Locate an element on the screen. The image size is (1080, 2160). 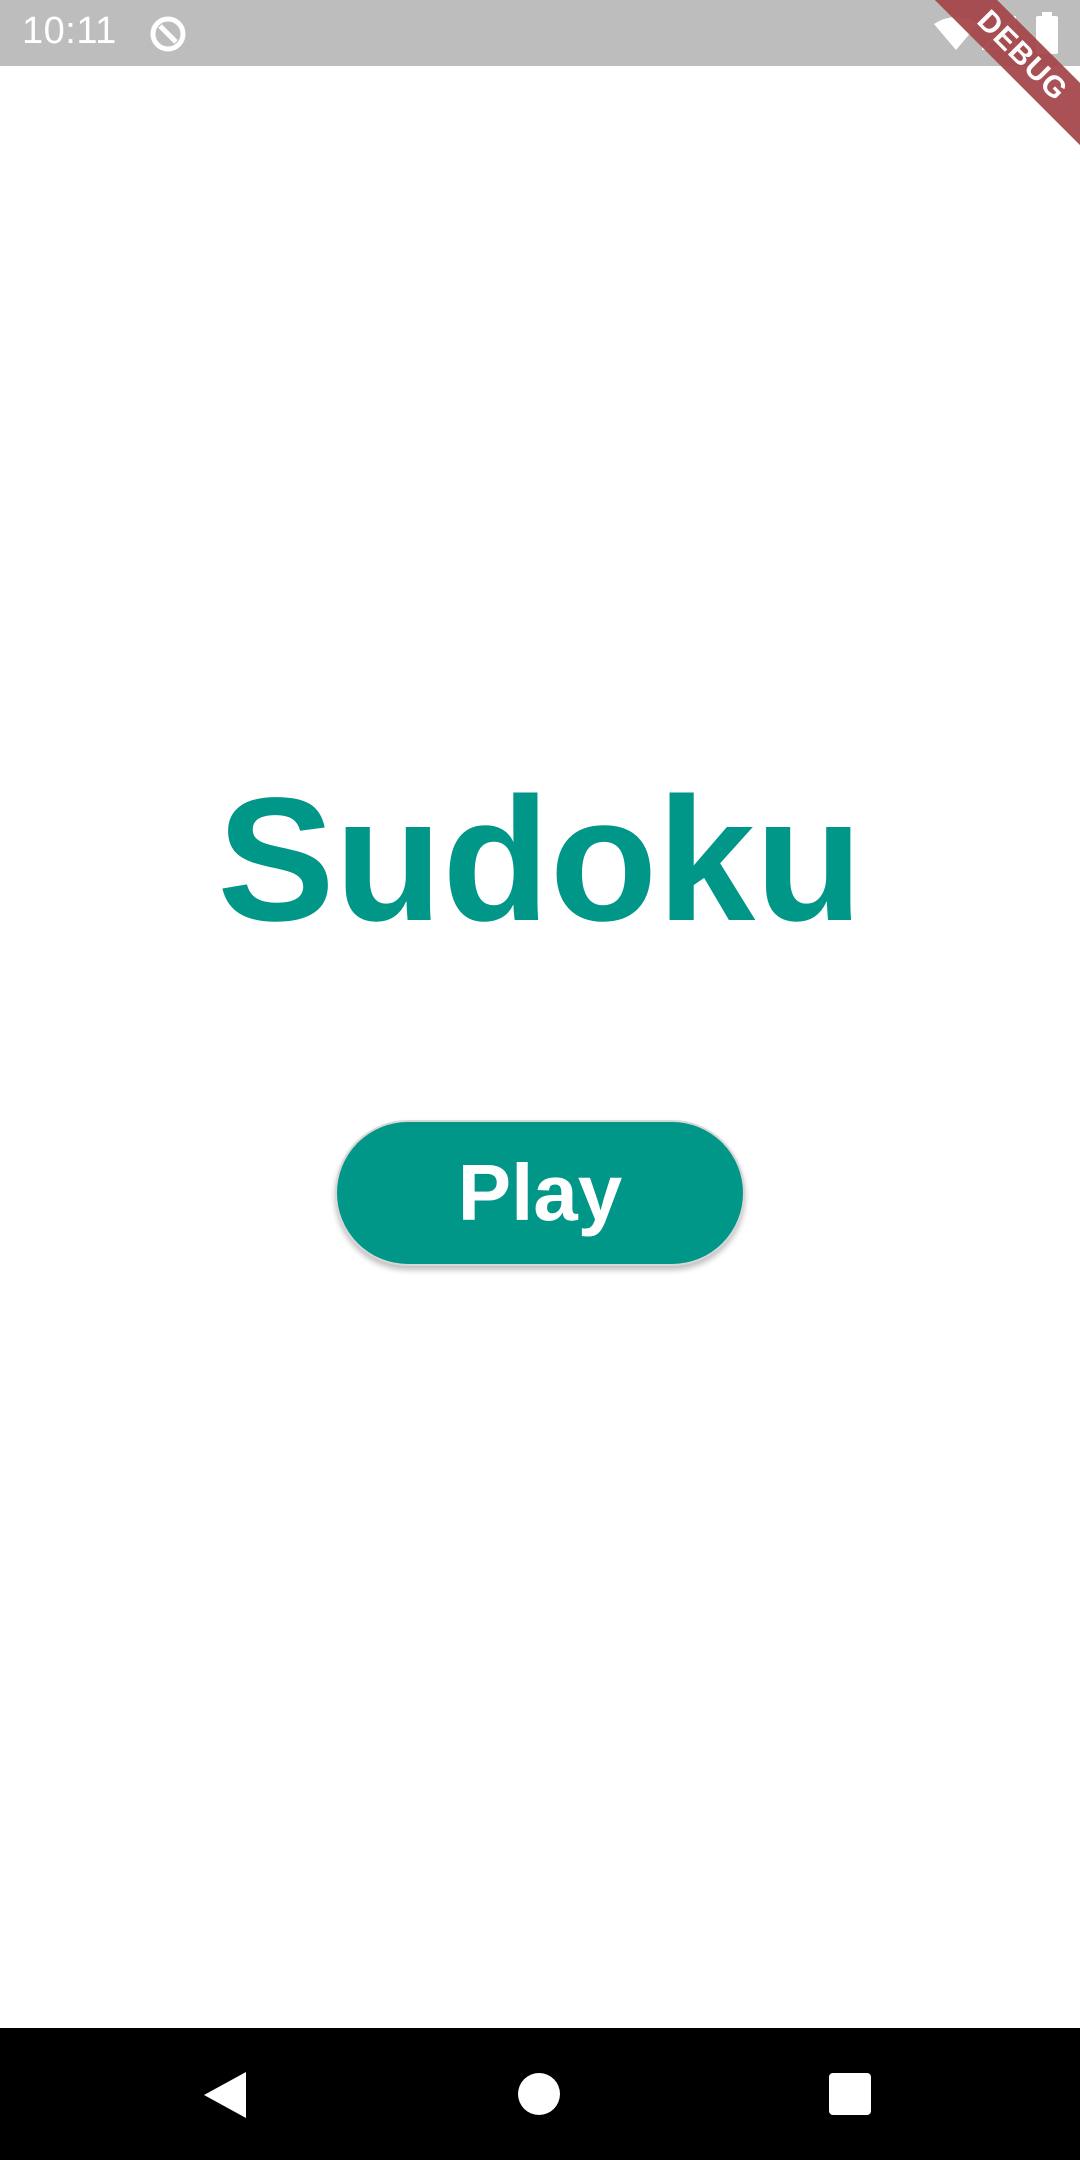
page-title: Sudoku is located at coordinates (540, 860).